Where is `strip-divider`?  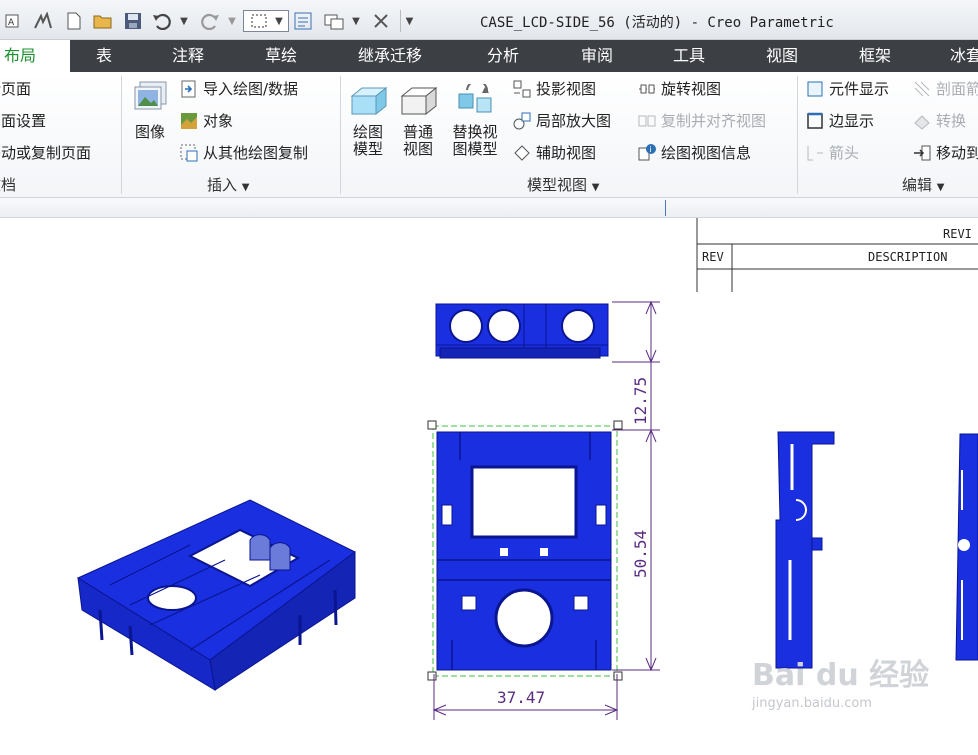 strip-divider is located at coordinates (665, 208).